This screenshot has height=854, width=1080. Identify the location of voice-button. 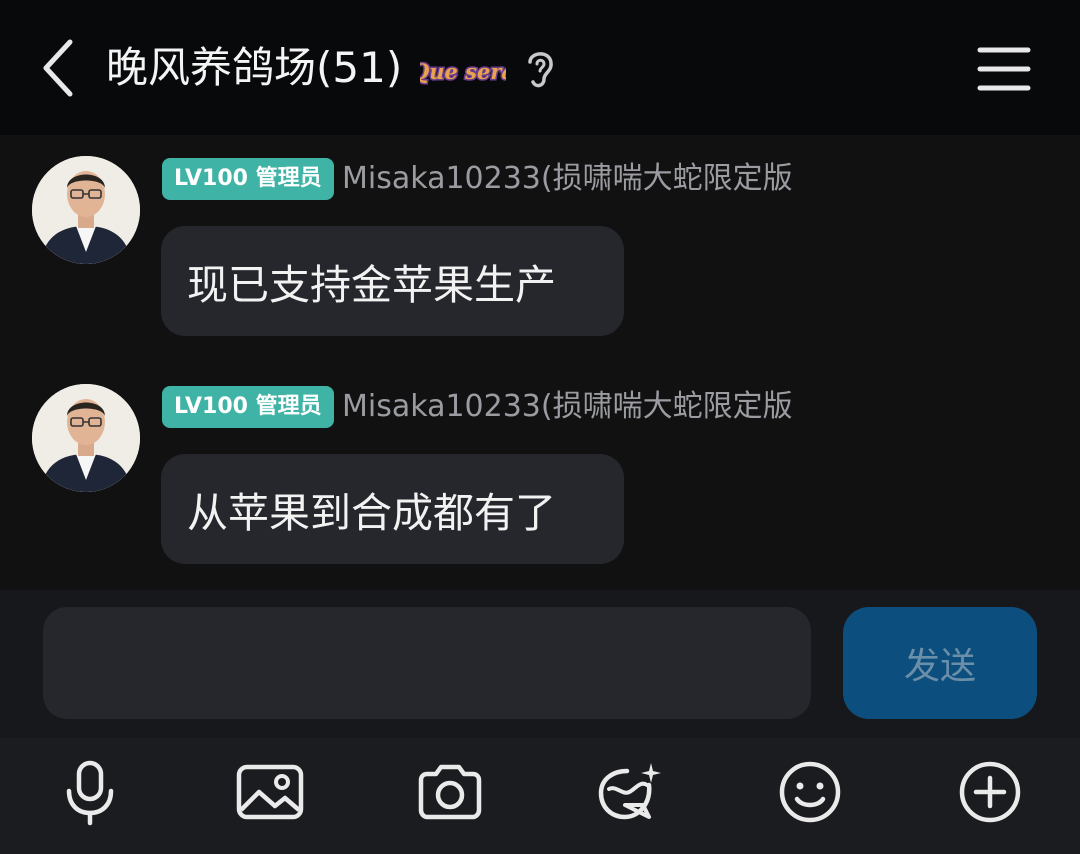
(90, 792).